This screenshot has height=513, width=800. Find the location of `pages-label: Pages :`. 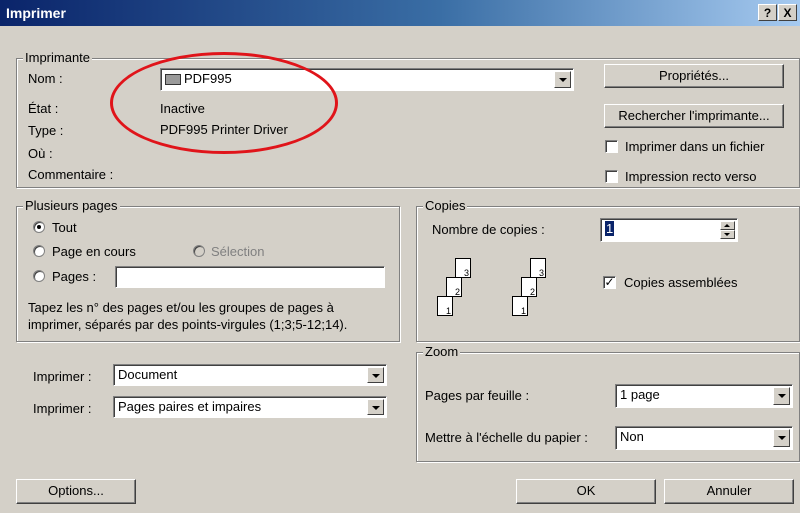

pages-label: Pages : is located at coordinates (74, 276).